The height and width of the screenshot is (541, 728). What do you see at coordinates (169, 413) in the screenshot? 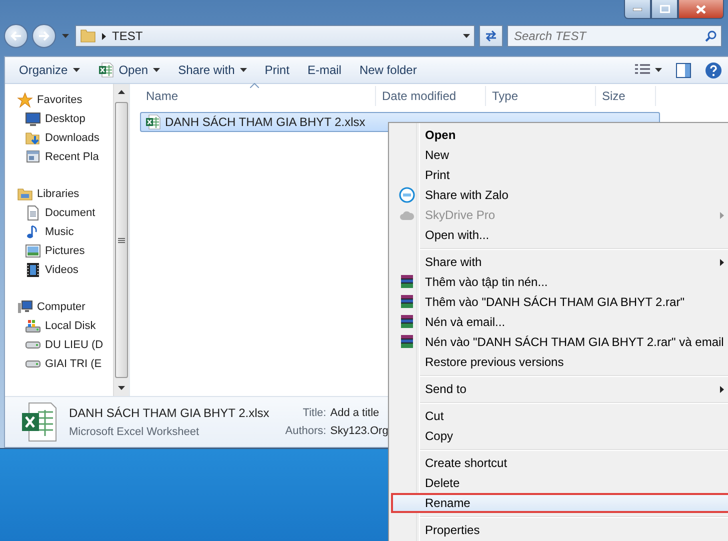
I see `details-file-name: DANH SÁCH THAM GIA BHYT 2.xlsx` at bounding box center [169, 413].